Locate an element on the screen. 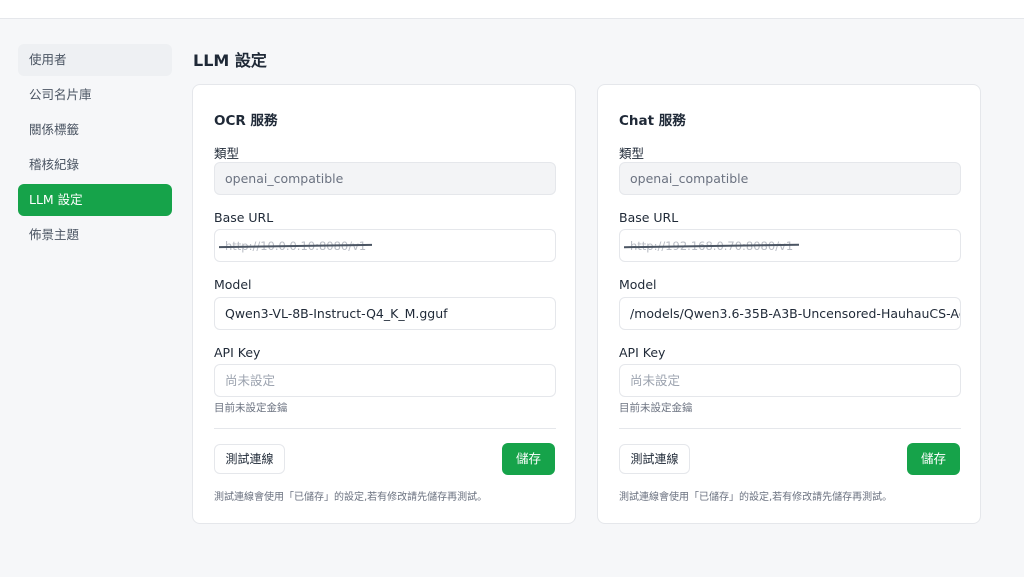  redacted-value: http://10.0.0.10:8080/v1 is located at coordinates (295, 246).